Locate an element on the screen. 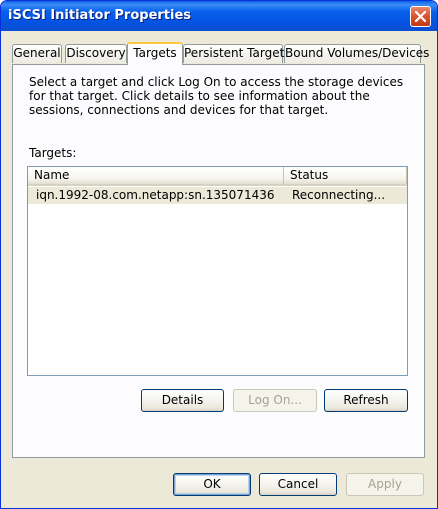  cancel-button: Cancel is located at coordinates (298, 484).